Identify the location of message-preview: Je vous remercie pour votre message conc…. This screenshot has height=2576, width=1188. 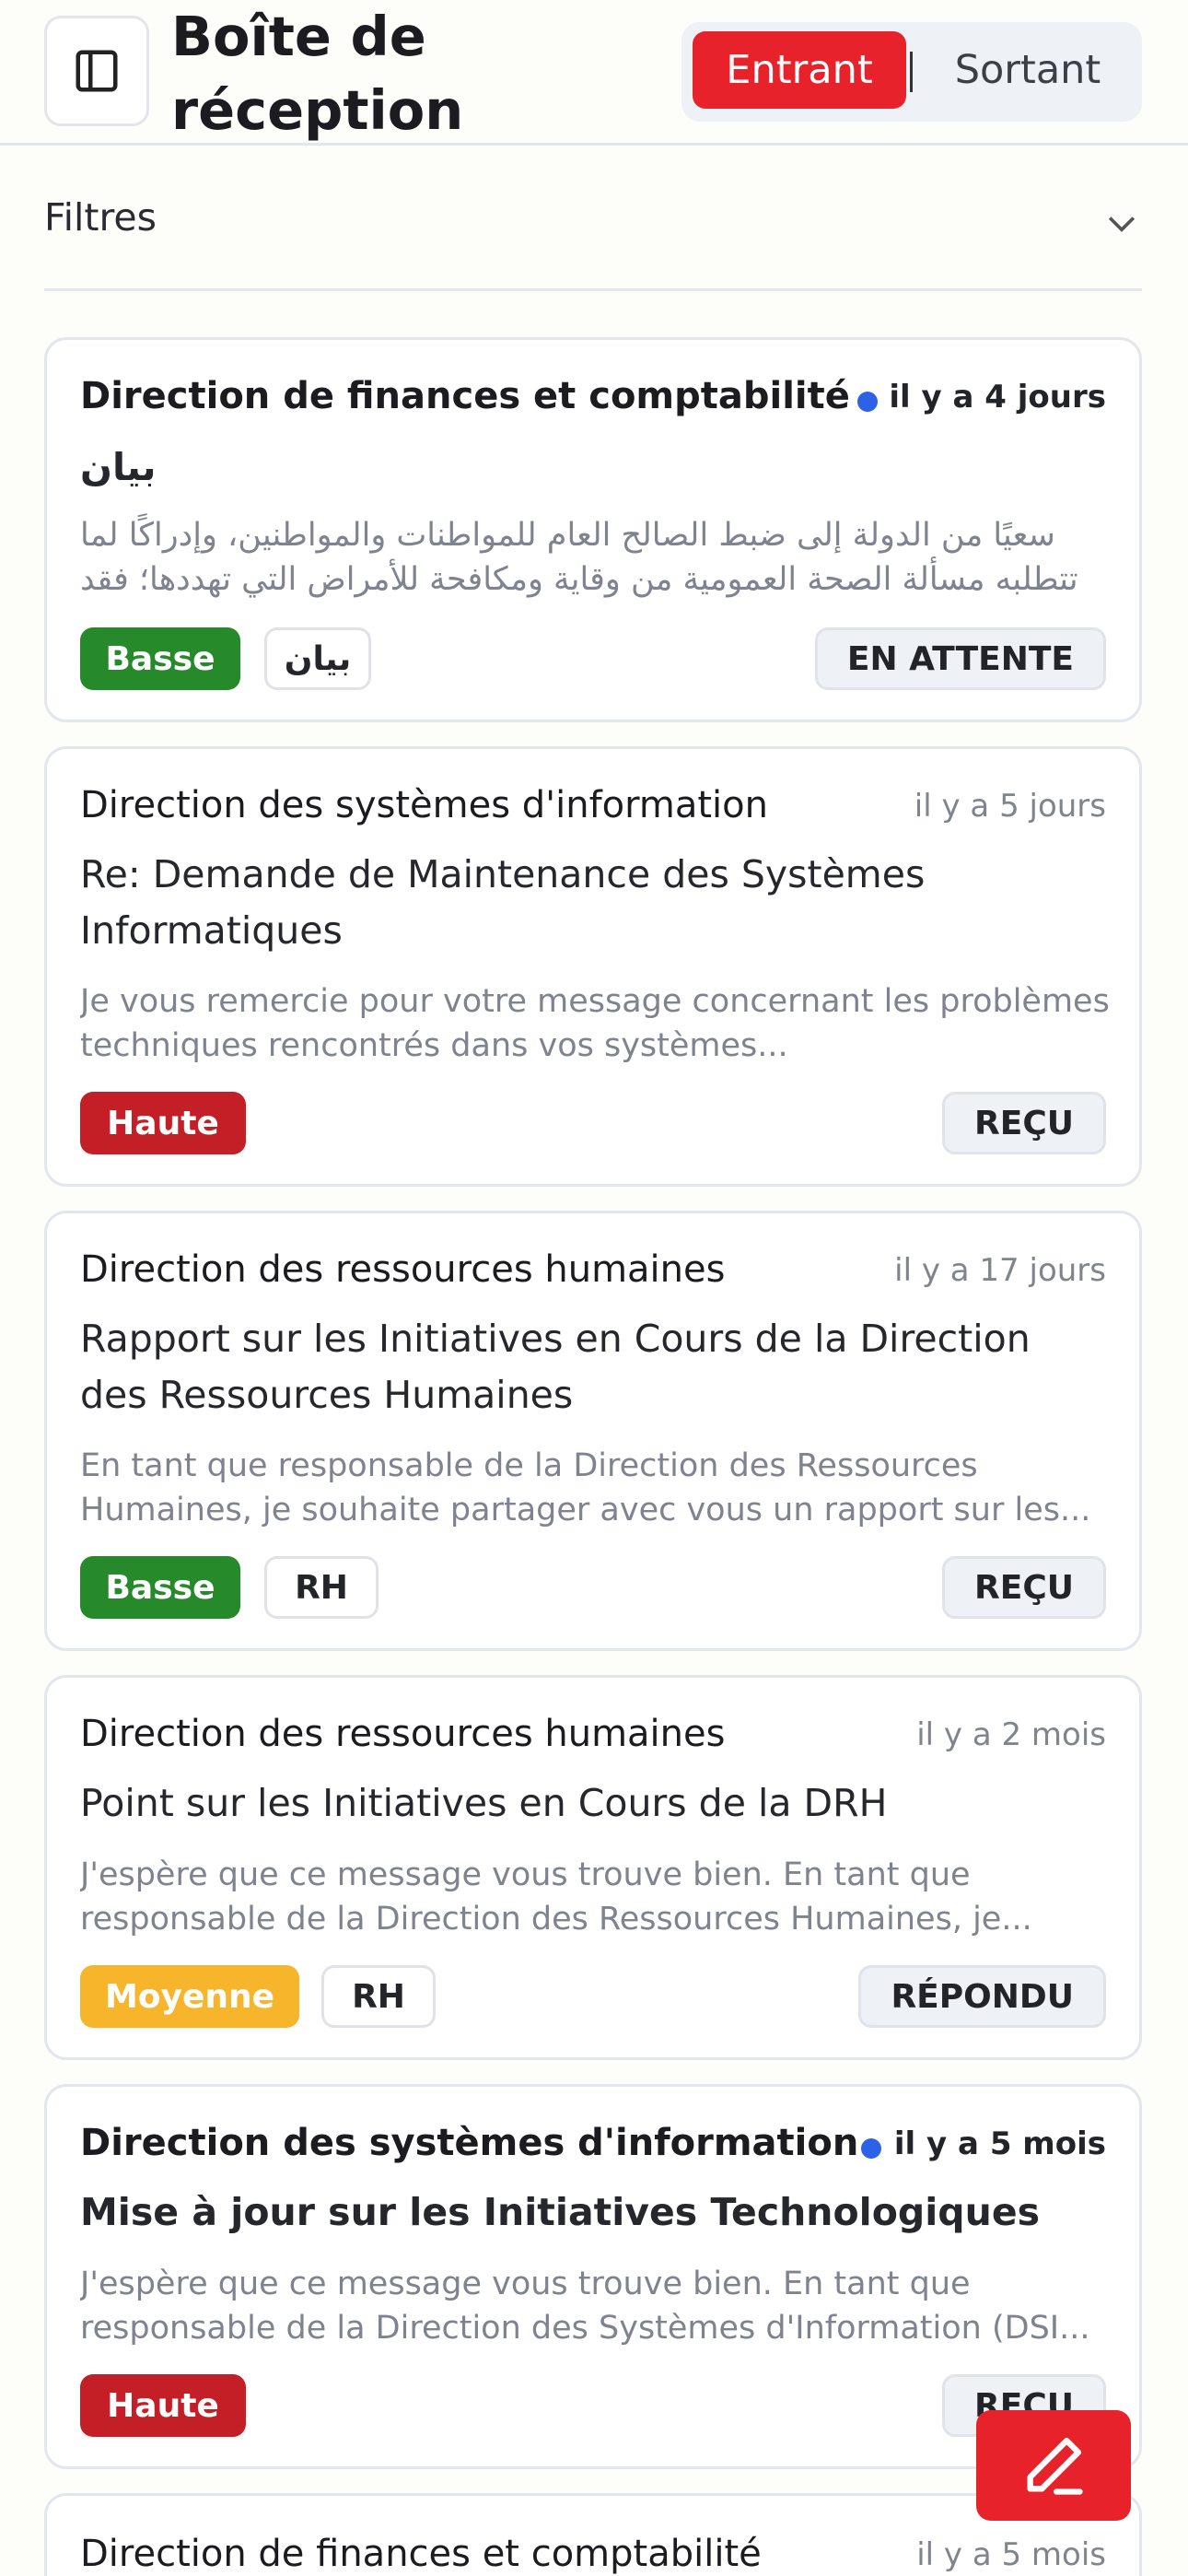
(595, 1023).